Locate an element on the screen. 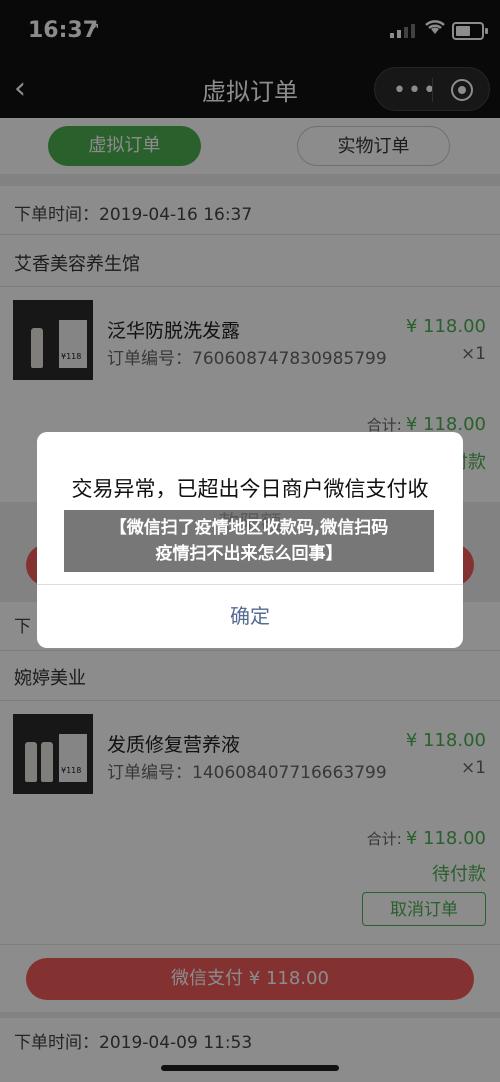 This screenshot has height=1082, width=500. banner-line: 疫情扫不出来怎么回事】 is located at coordinates (249, 554).